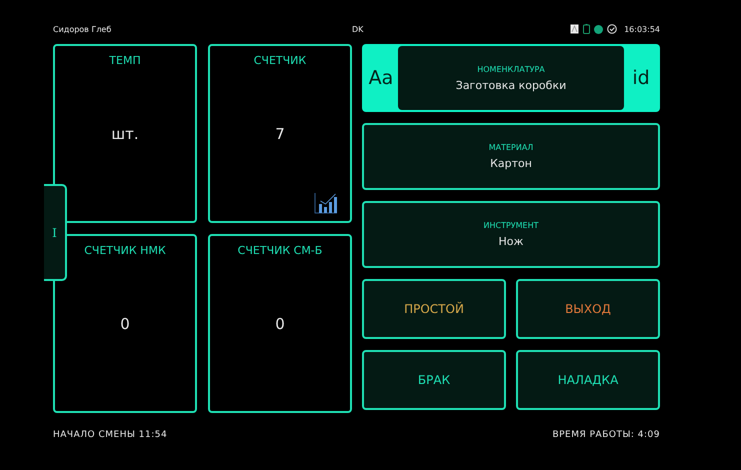  Describe the element at coordinates (511, 85) in the screenshot. I see `field-value: Заготовка коробки` at that location.